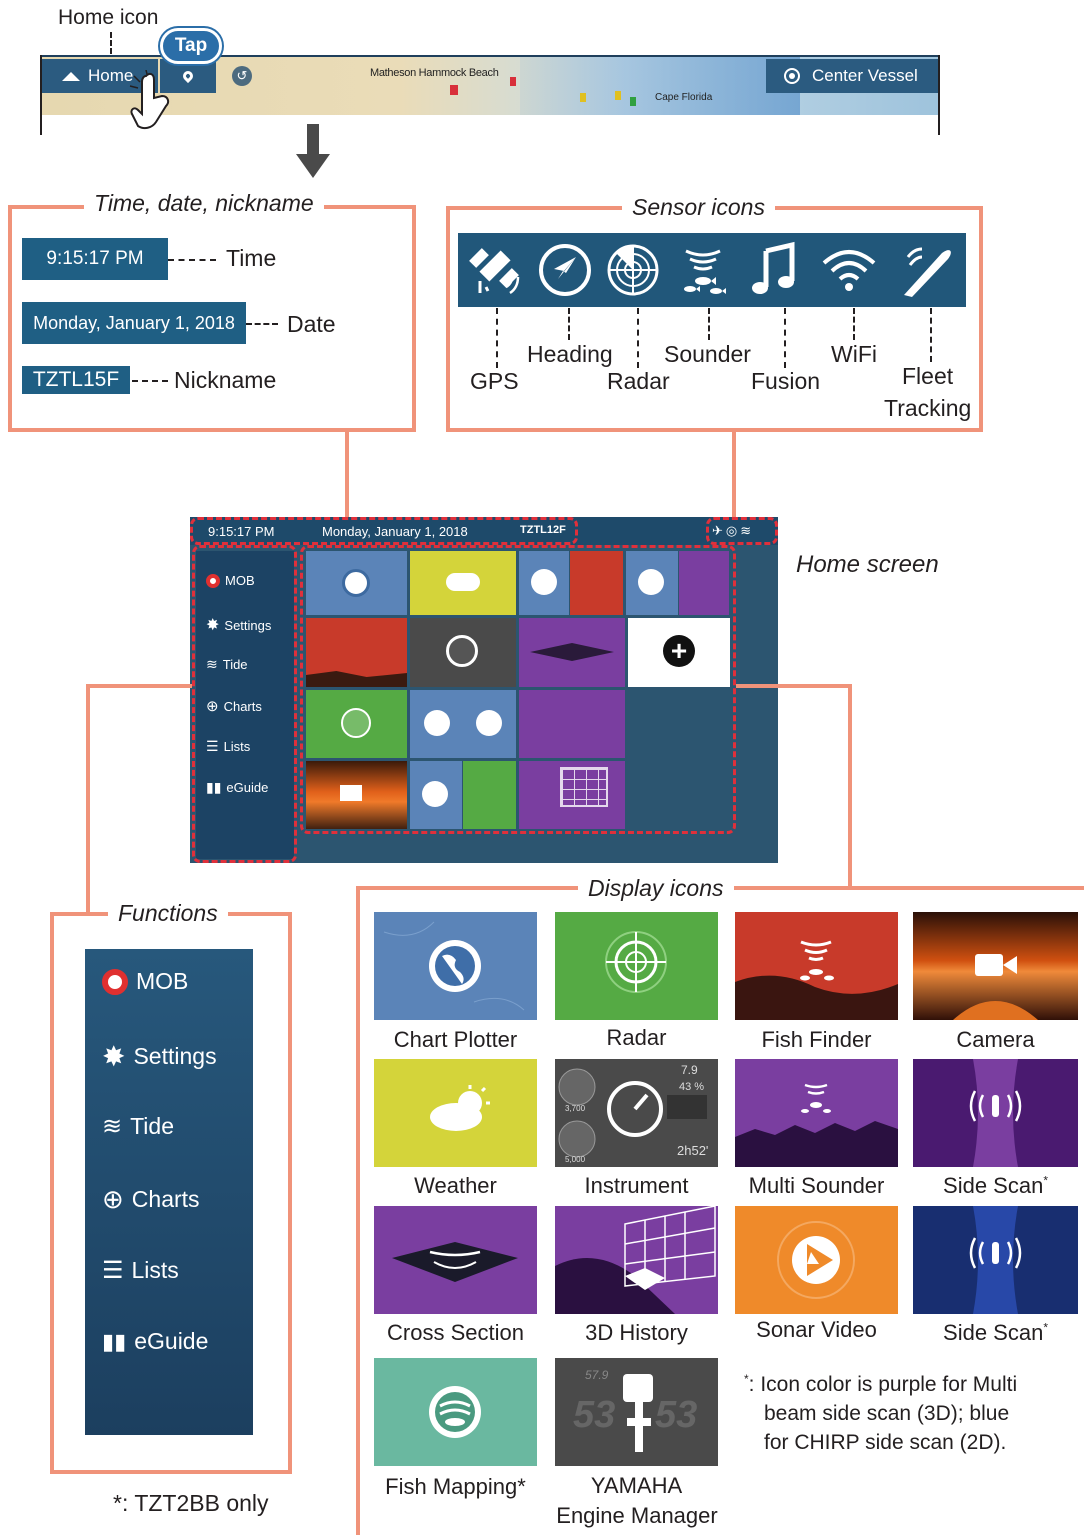 Image resolution: width=1084 pixels, height=1535 pixels. I want to click on caption-side-scan-2: Side Scan*, so click(995, 1332).